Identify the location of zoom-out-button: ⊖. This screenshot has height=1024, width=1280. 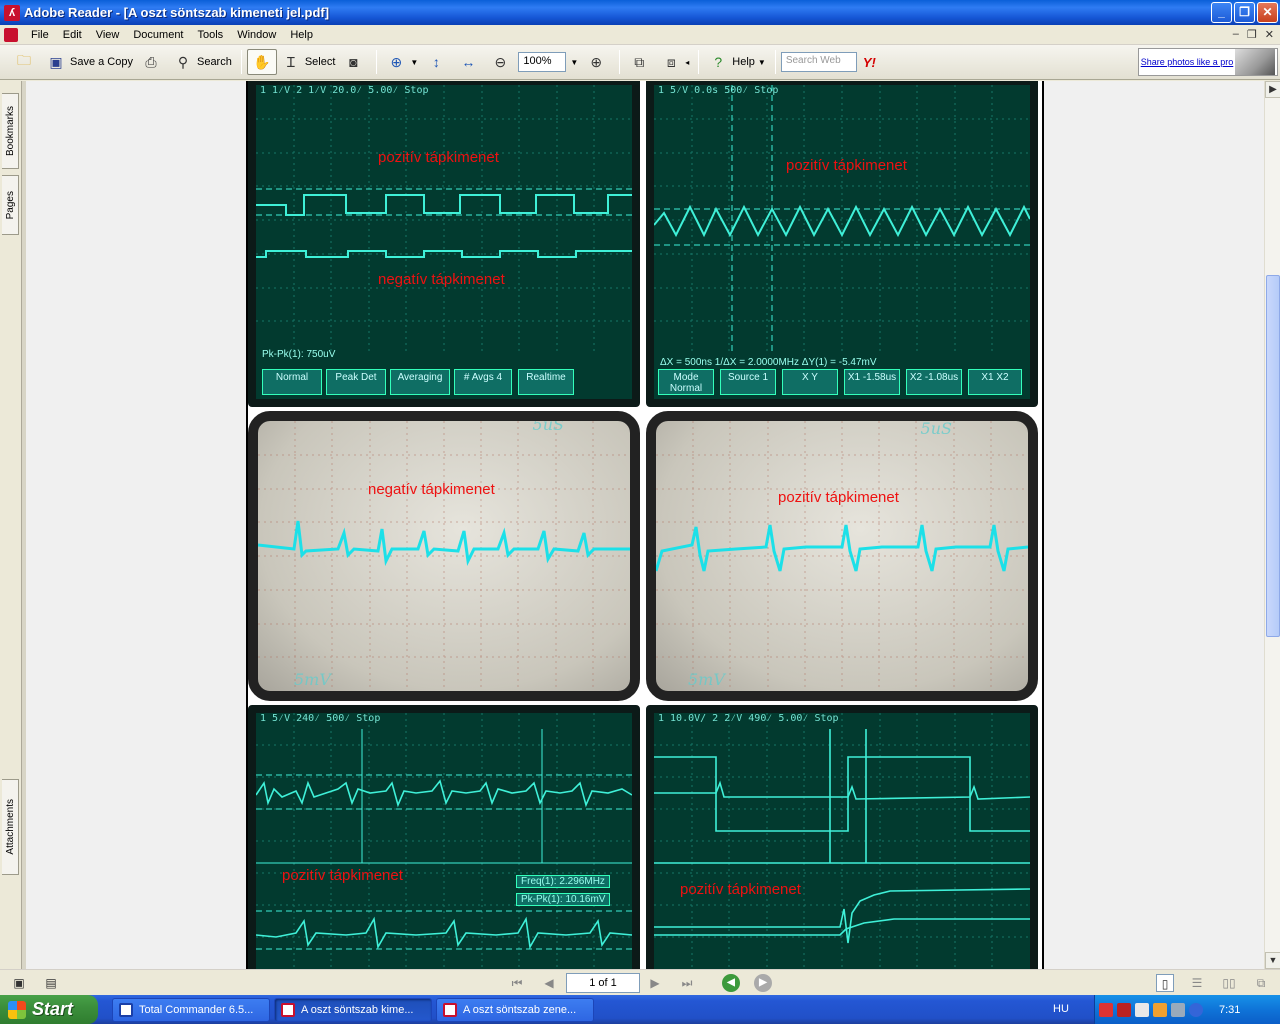
(502, 62).